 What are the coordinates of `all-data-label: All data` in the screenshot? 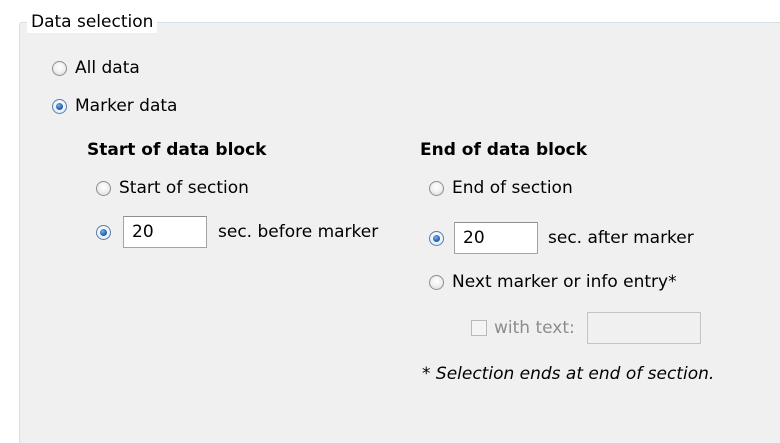 It's located at (107, 68).